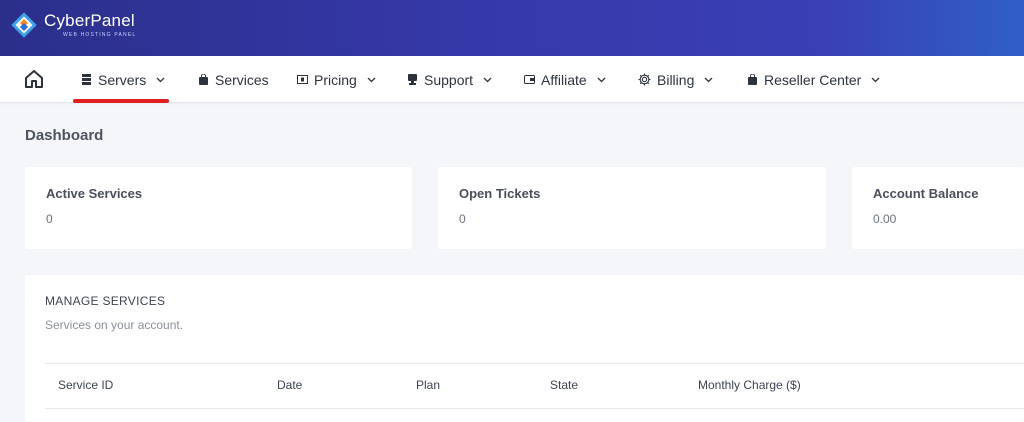 The height and width of the screenshot is (422, 1024). What do you see at coordinates (24, 25) in the screenshot?
I see `logo-icon` at bounding box center [24, 25].